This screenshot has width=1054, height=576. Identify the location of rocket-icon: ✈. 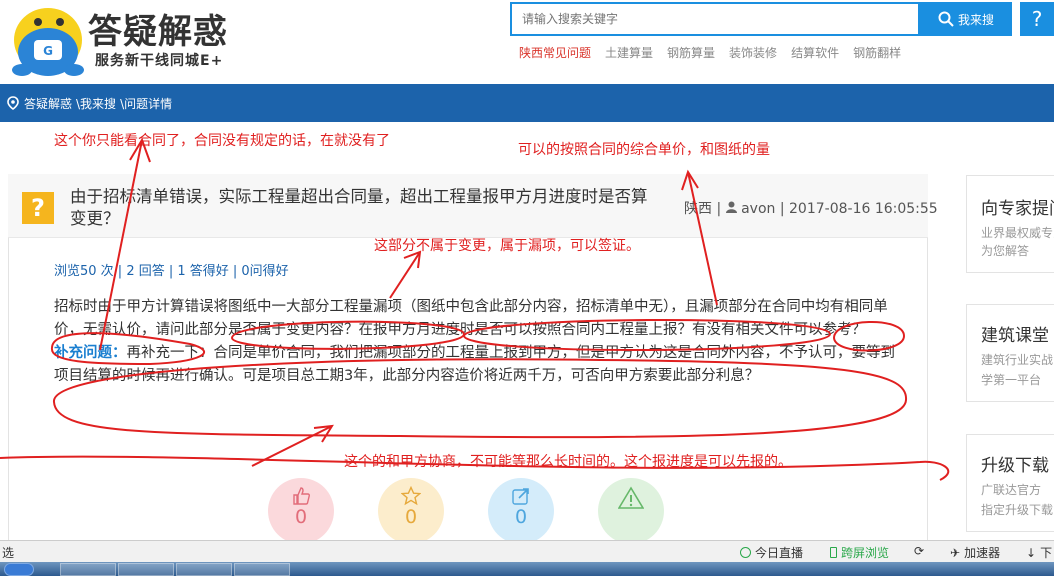
(955, 552).